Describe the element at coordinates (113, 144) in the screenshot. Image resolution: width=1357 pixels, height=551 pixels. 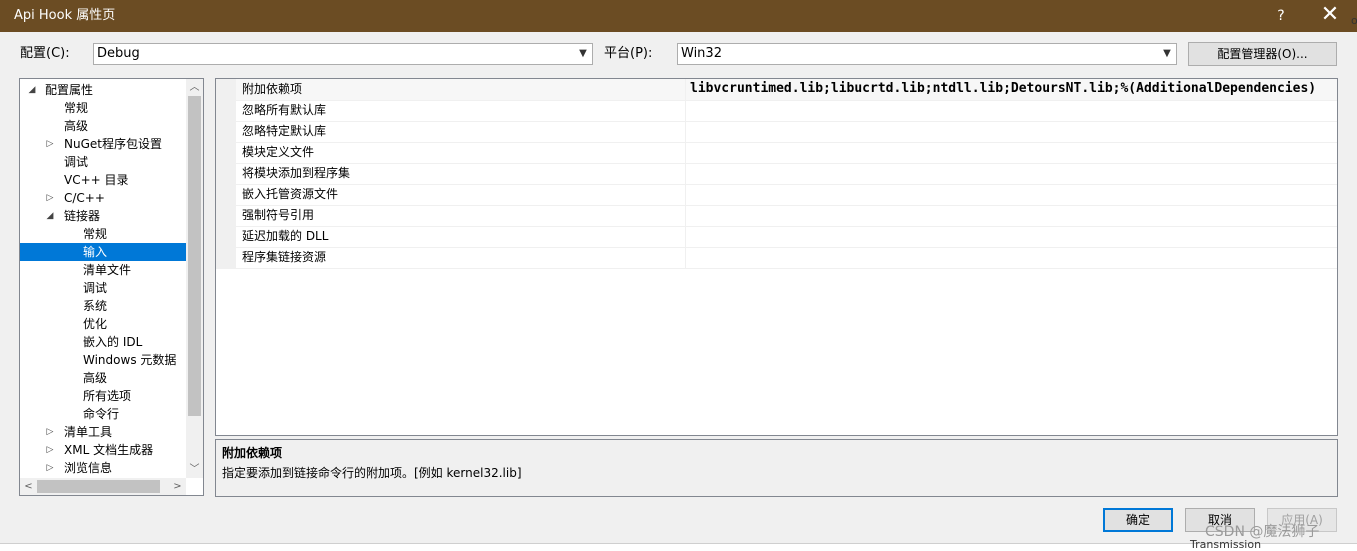
I see `tree-item-label: NuGet程序包设置` at that location.